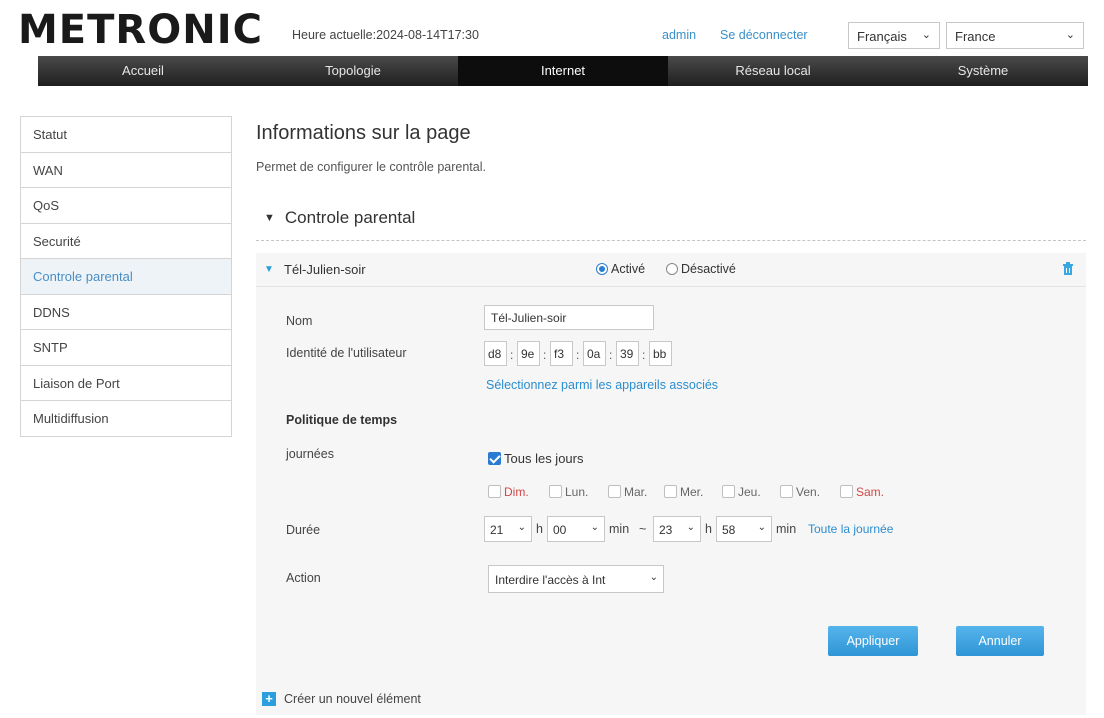 Image resolution: width=1104 pixels, height=718 pixels. I want to click on nav-tab-accueil: Accueil, so click(143, 71).